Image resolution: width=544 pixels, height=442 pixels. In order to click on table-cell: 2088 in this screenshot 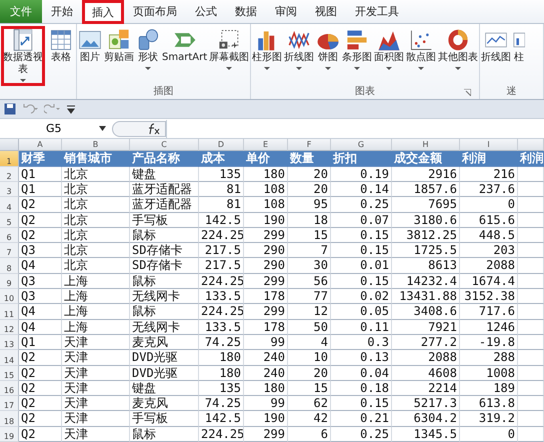, I will do `click(489, 266)`.